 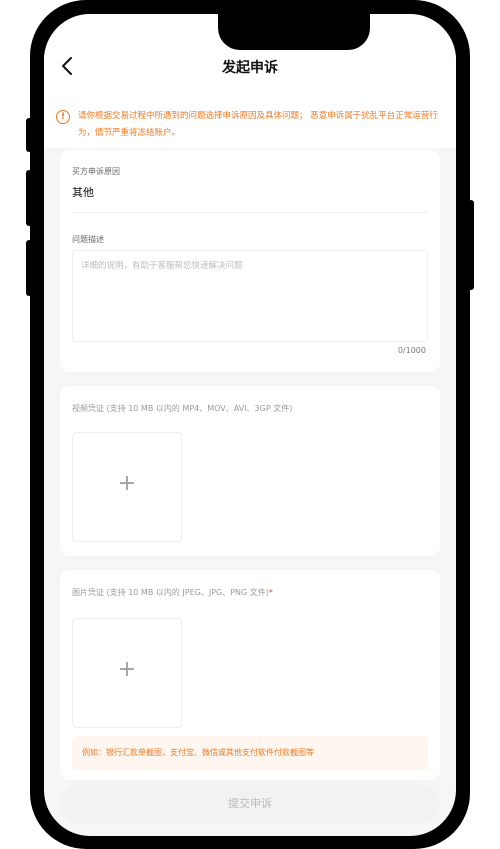 What do you see at coordinates (250, 212) in the screenshot?
I see `divider` at bounding box center [250, 212].